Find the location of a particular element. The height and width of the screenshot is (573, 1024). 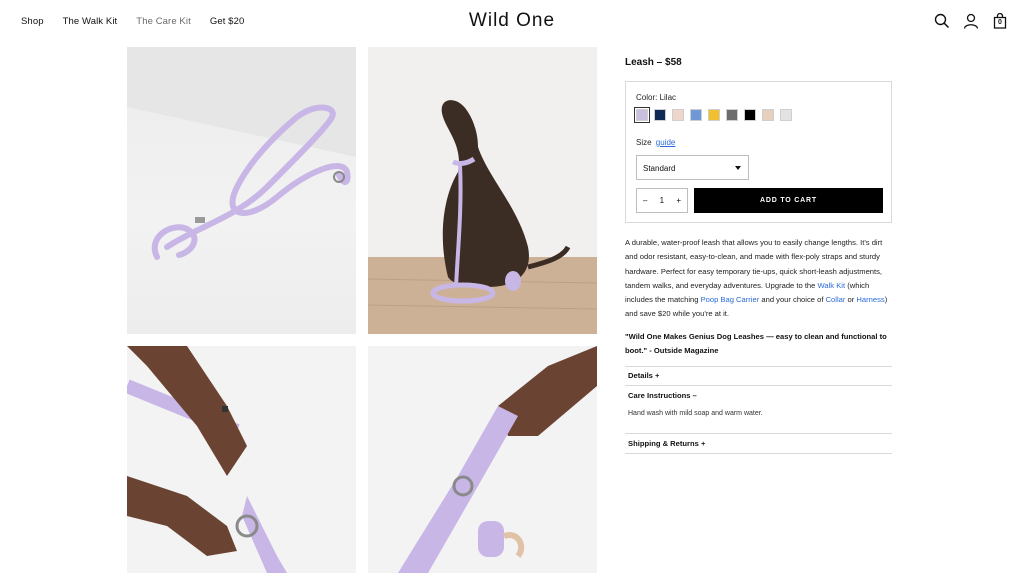

product-image-hands-holding is located at coordinates (482, 459).